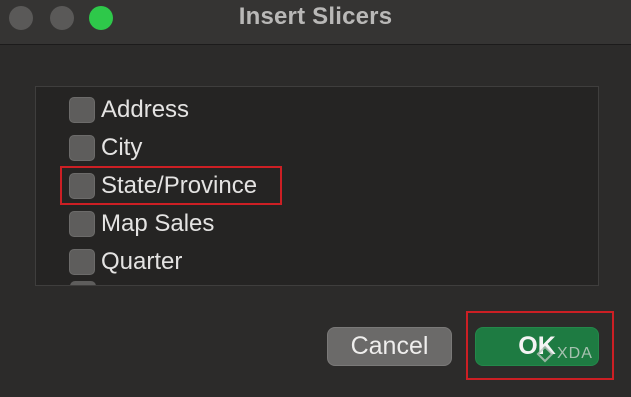 The image size is (631, 397). I want to click on field-label-address: Address, so click(145, 109).